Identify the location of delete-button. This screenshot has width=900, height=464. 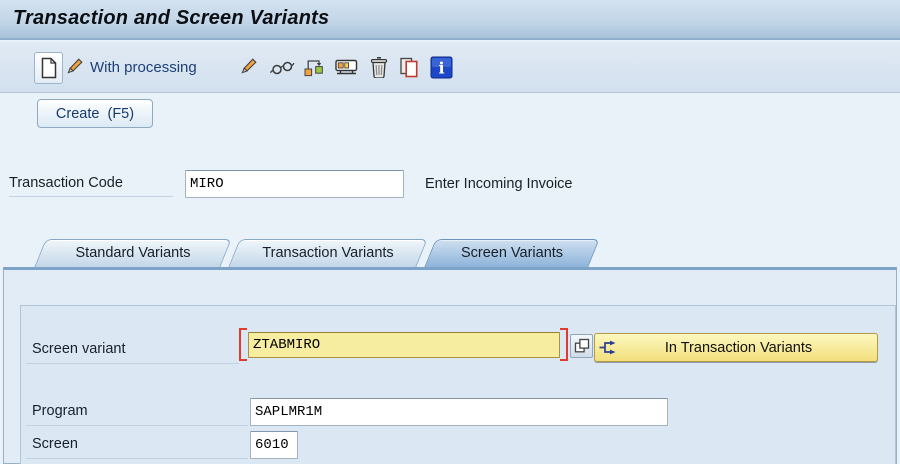
(379, 67).